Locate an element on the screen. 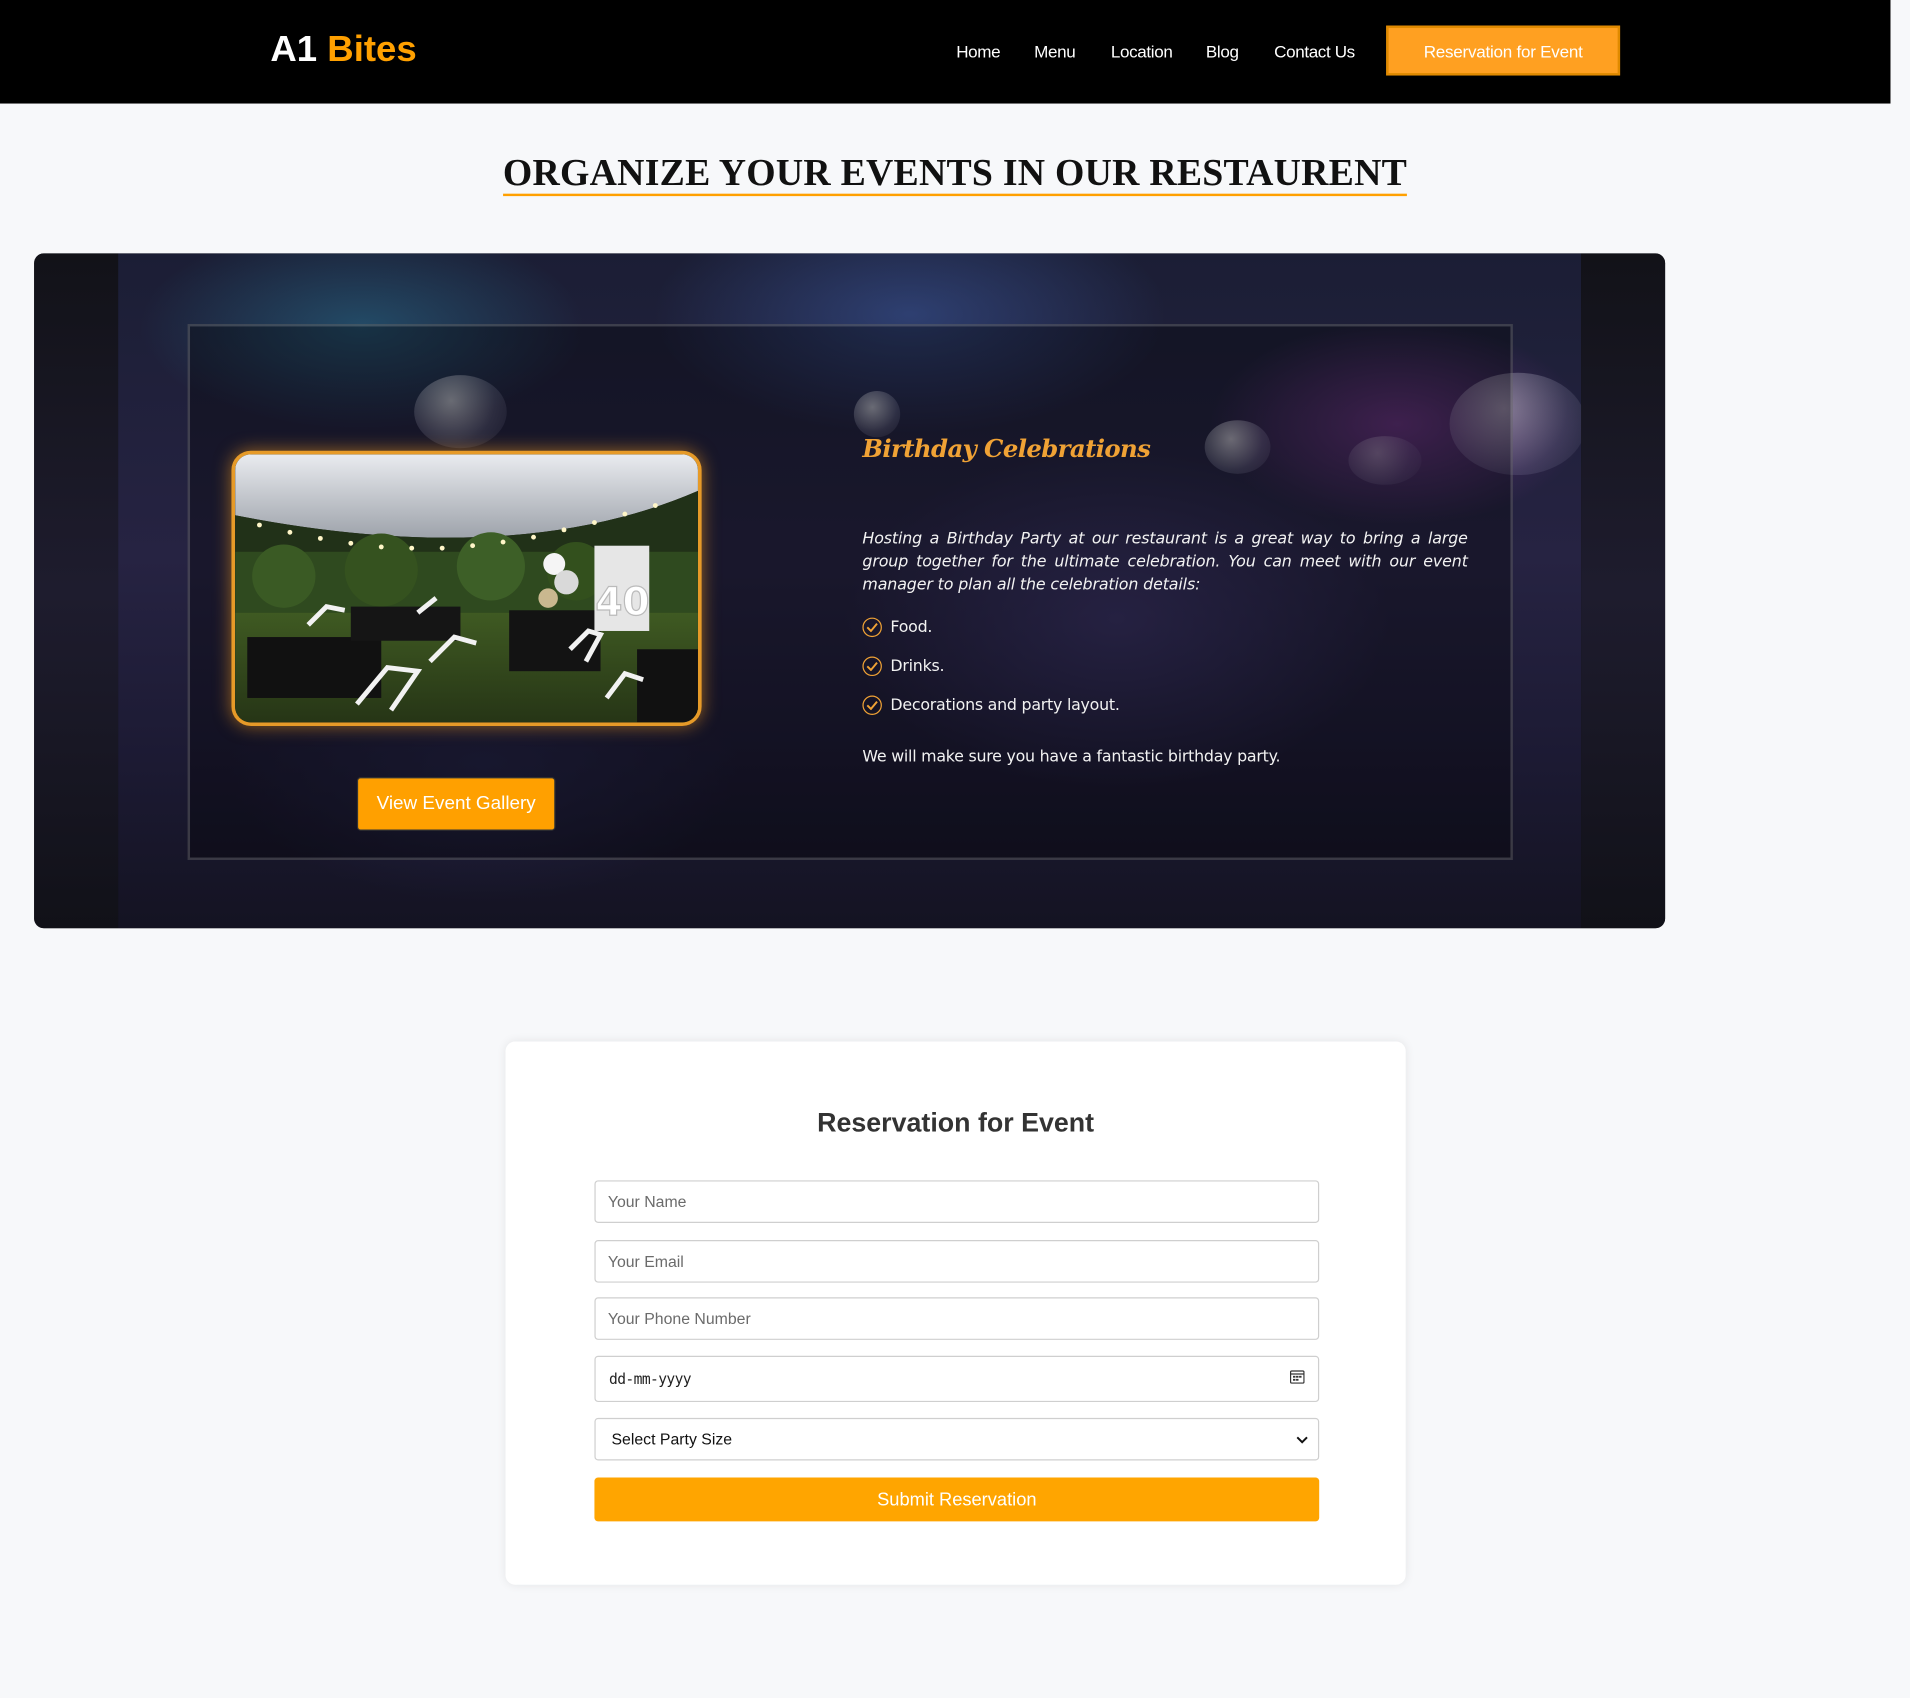  list-item-text: Decorations and party layout. is located at coordinates (1005, 705).